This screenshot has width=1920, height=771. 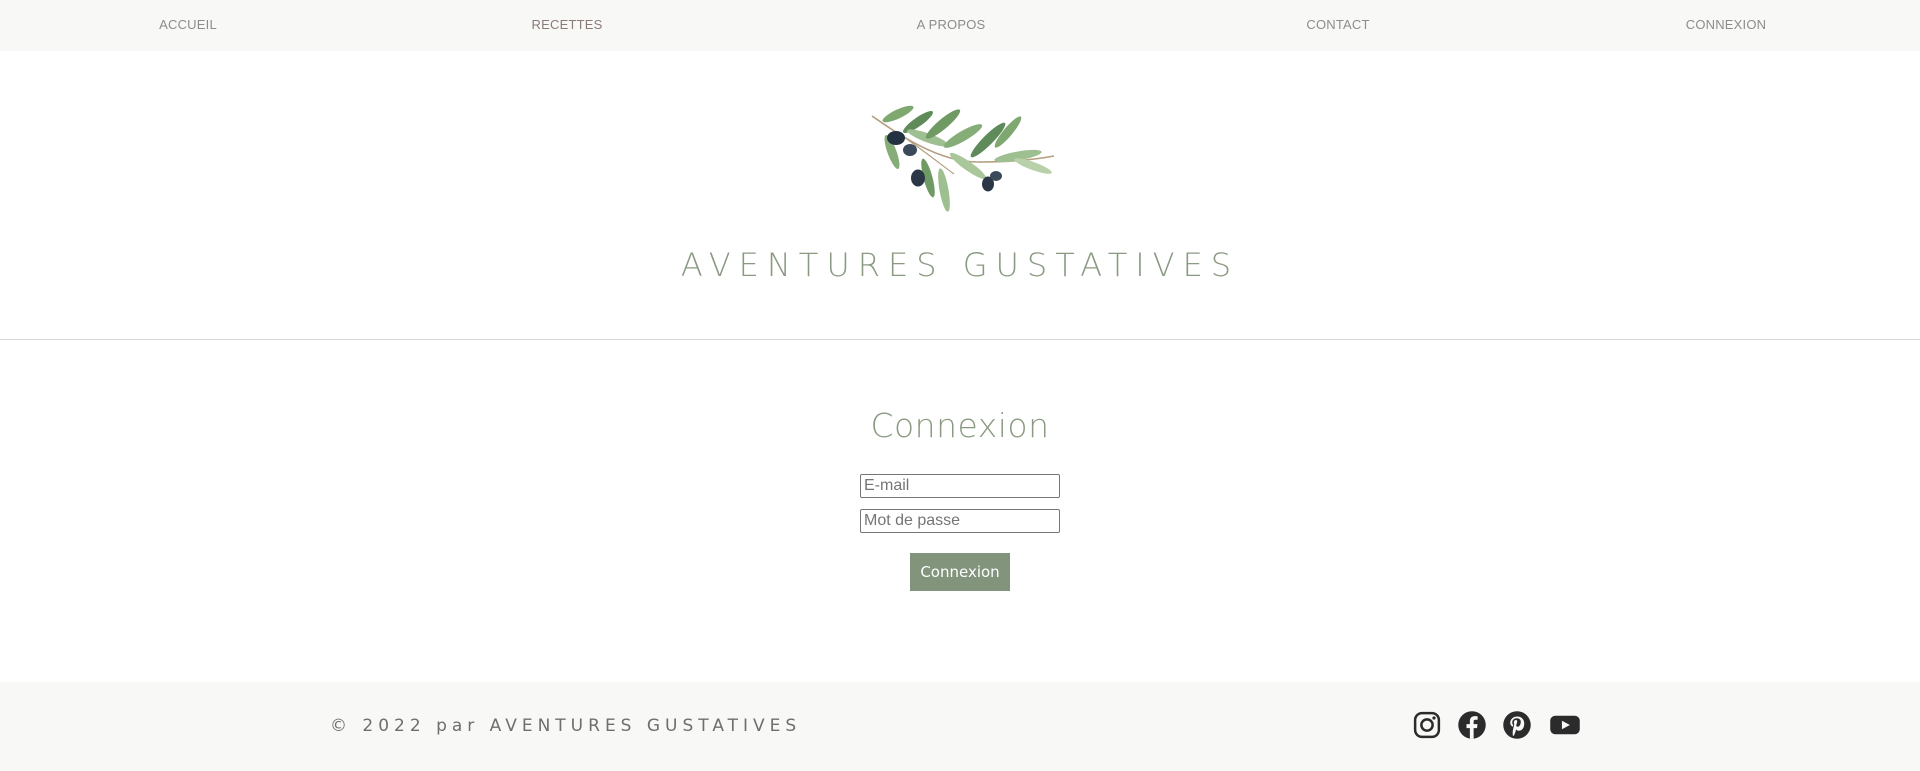 What do you see at coordinates (960, 521) in the screenshot?
I see `password-field` at bounding box center [960, 521].